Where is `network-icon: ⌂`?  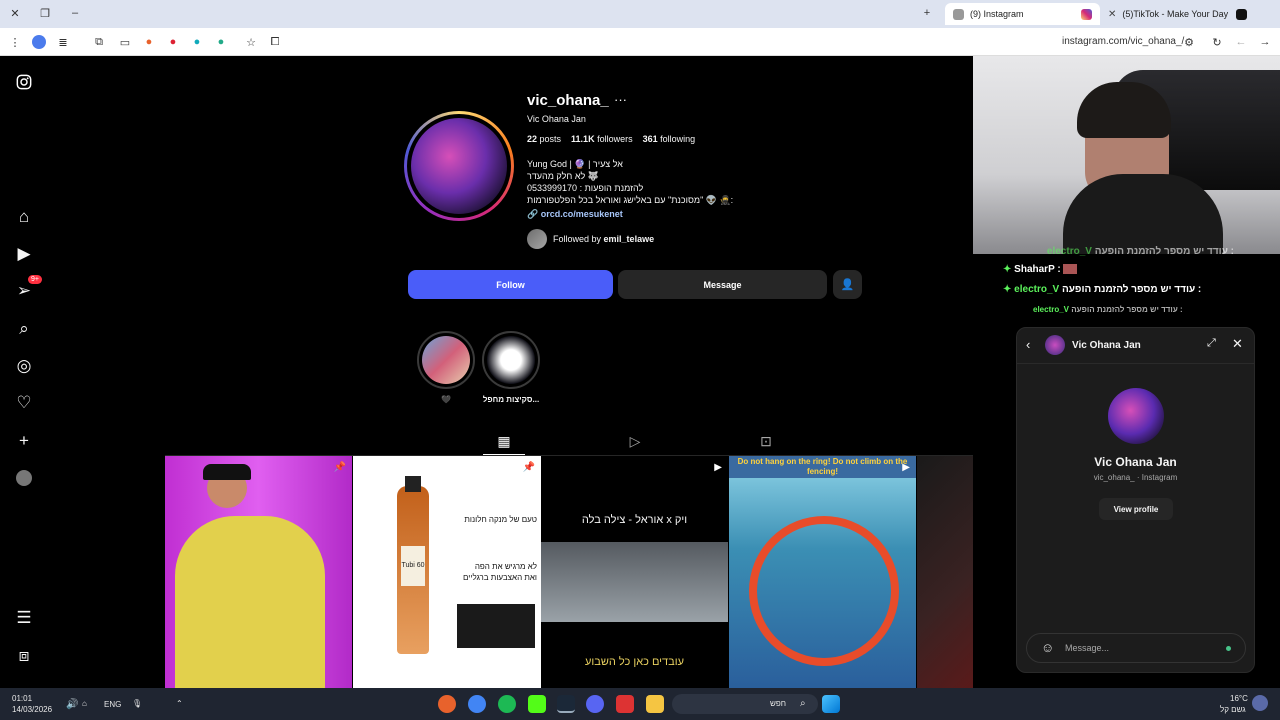
network-icon: ⌂ is located at coordinates (84, 703).